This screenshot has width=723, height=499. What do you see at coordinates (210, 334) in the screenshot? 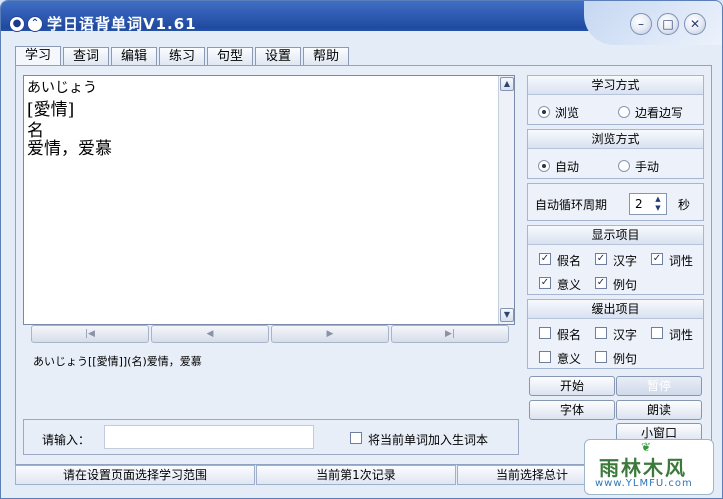
I see `prev-button: ◀` at bounding box center [210, 334].